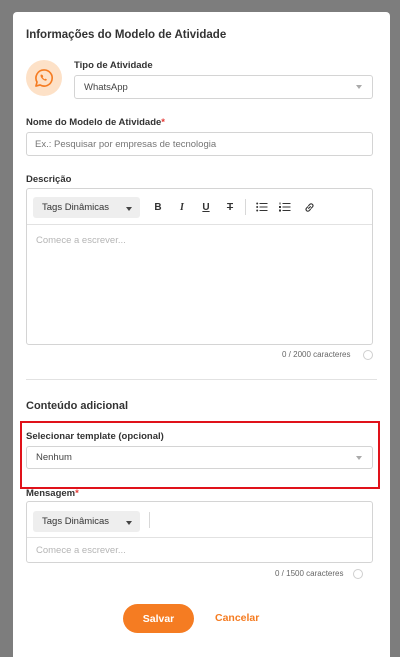 This screenshot has height=657, width=400. I want to click on model-name-label: Nome do Modelo de Atividade*, so click(95, 122).